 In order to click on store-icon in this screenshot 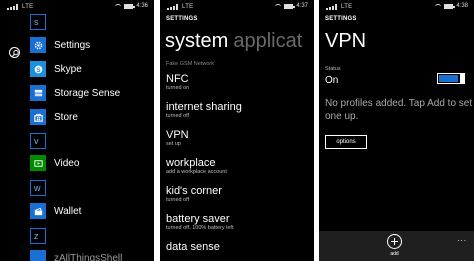, I will do `click(38, 117)`.